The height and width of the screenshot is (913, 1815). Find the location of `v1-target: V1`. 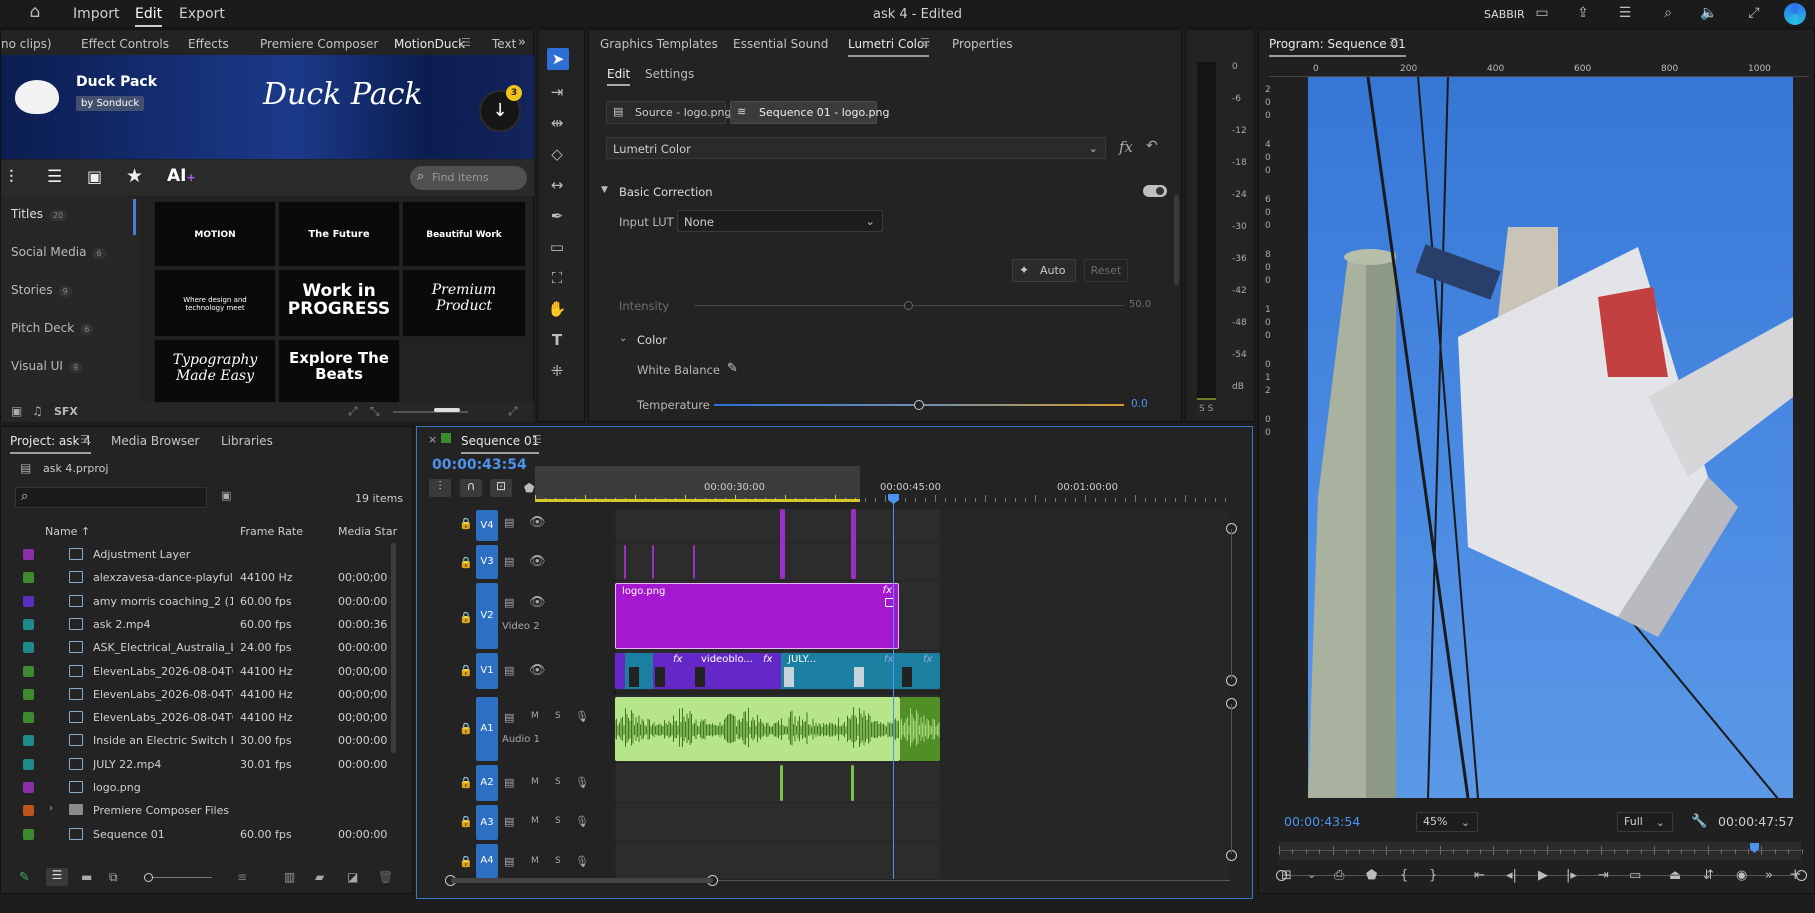

v1-target: V1 is located at coordinates (487, 671).